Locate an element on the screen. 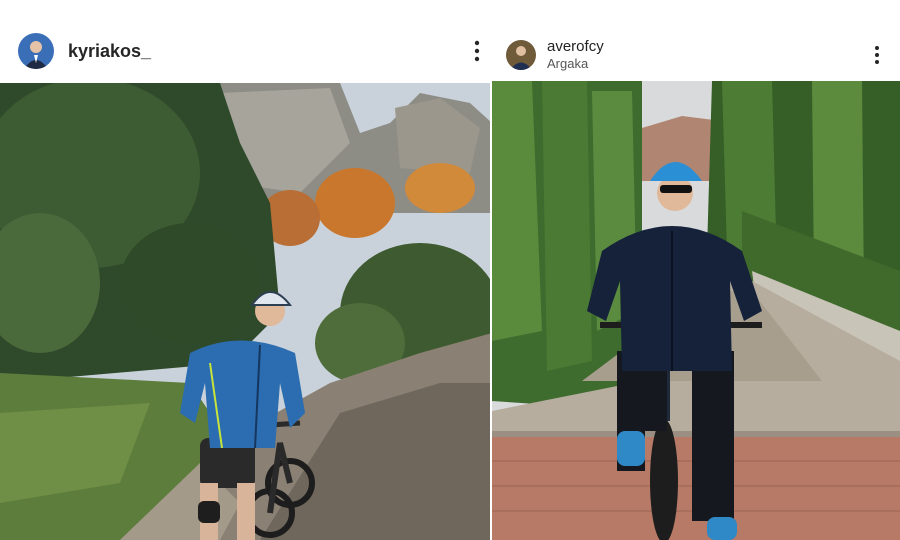 The image size is (900, 540). username: averofcy is located at coordinates (575, 46).